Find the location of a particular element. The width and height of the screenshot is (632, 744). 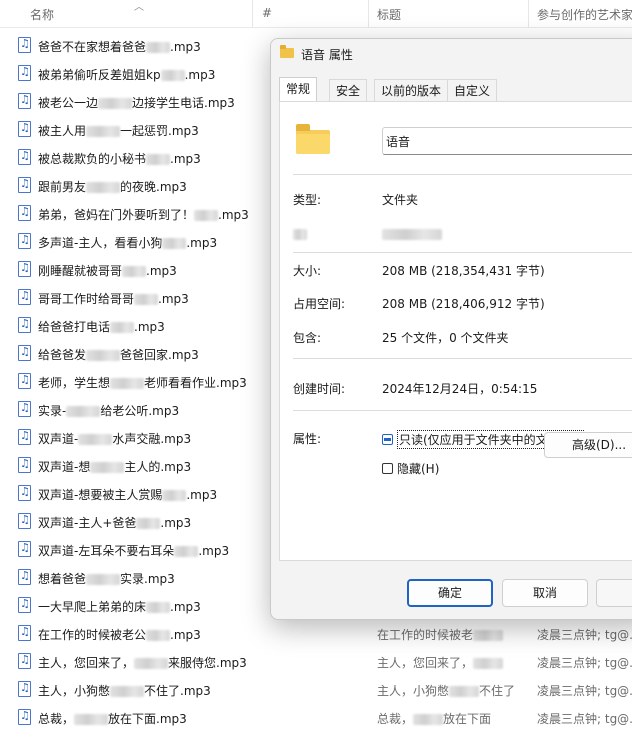

size-value: 208 MB (218,354,431 字节) is located at coordinates (463, 271).